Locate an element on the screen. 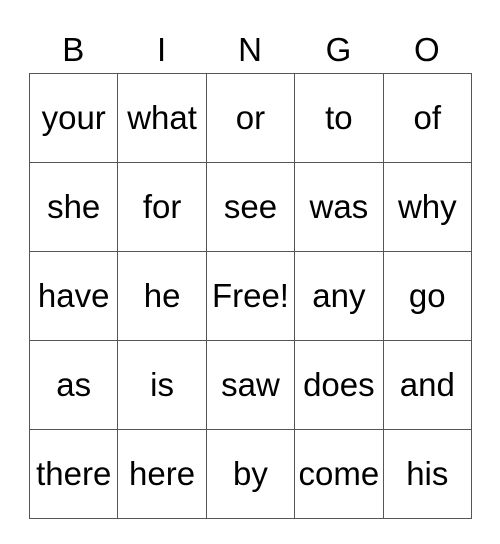 The width and height of the screenshot is (500, 544). grid-row: your what or to of is located at coordinates (250, 118).